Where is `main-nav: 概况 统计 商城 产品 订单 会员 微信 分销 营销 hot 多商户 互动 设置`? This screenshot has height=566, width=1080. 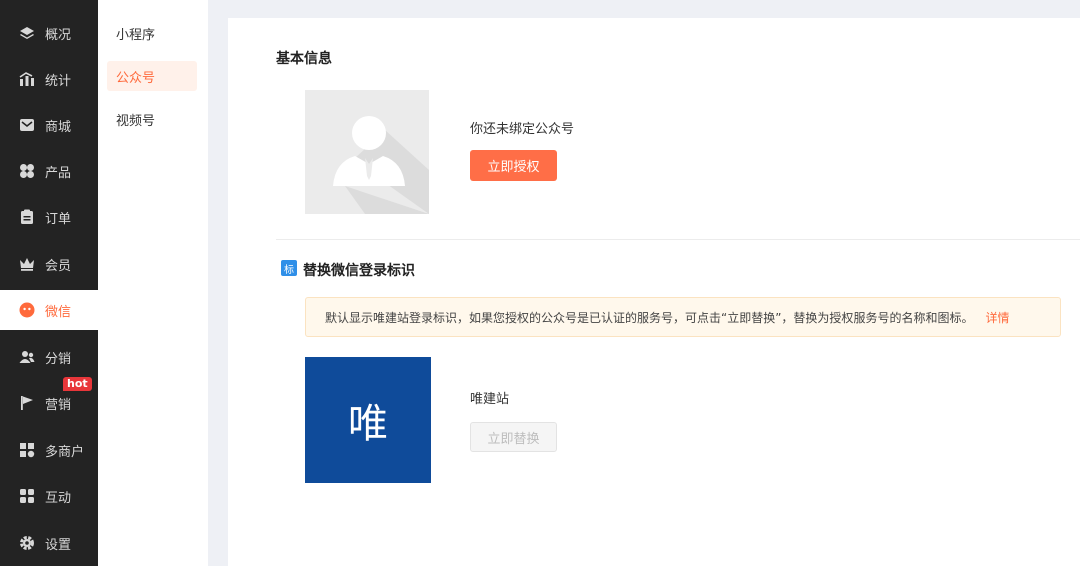 main-nav: 概况 统计 商城 产品 订单 会员 微信 分销 营销 hot 多商户 互动 设置 is located at coordinates (49, 283).